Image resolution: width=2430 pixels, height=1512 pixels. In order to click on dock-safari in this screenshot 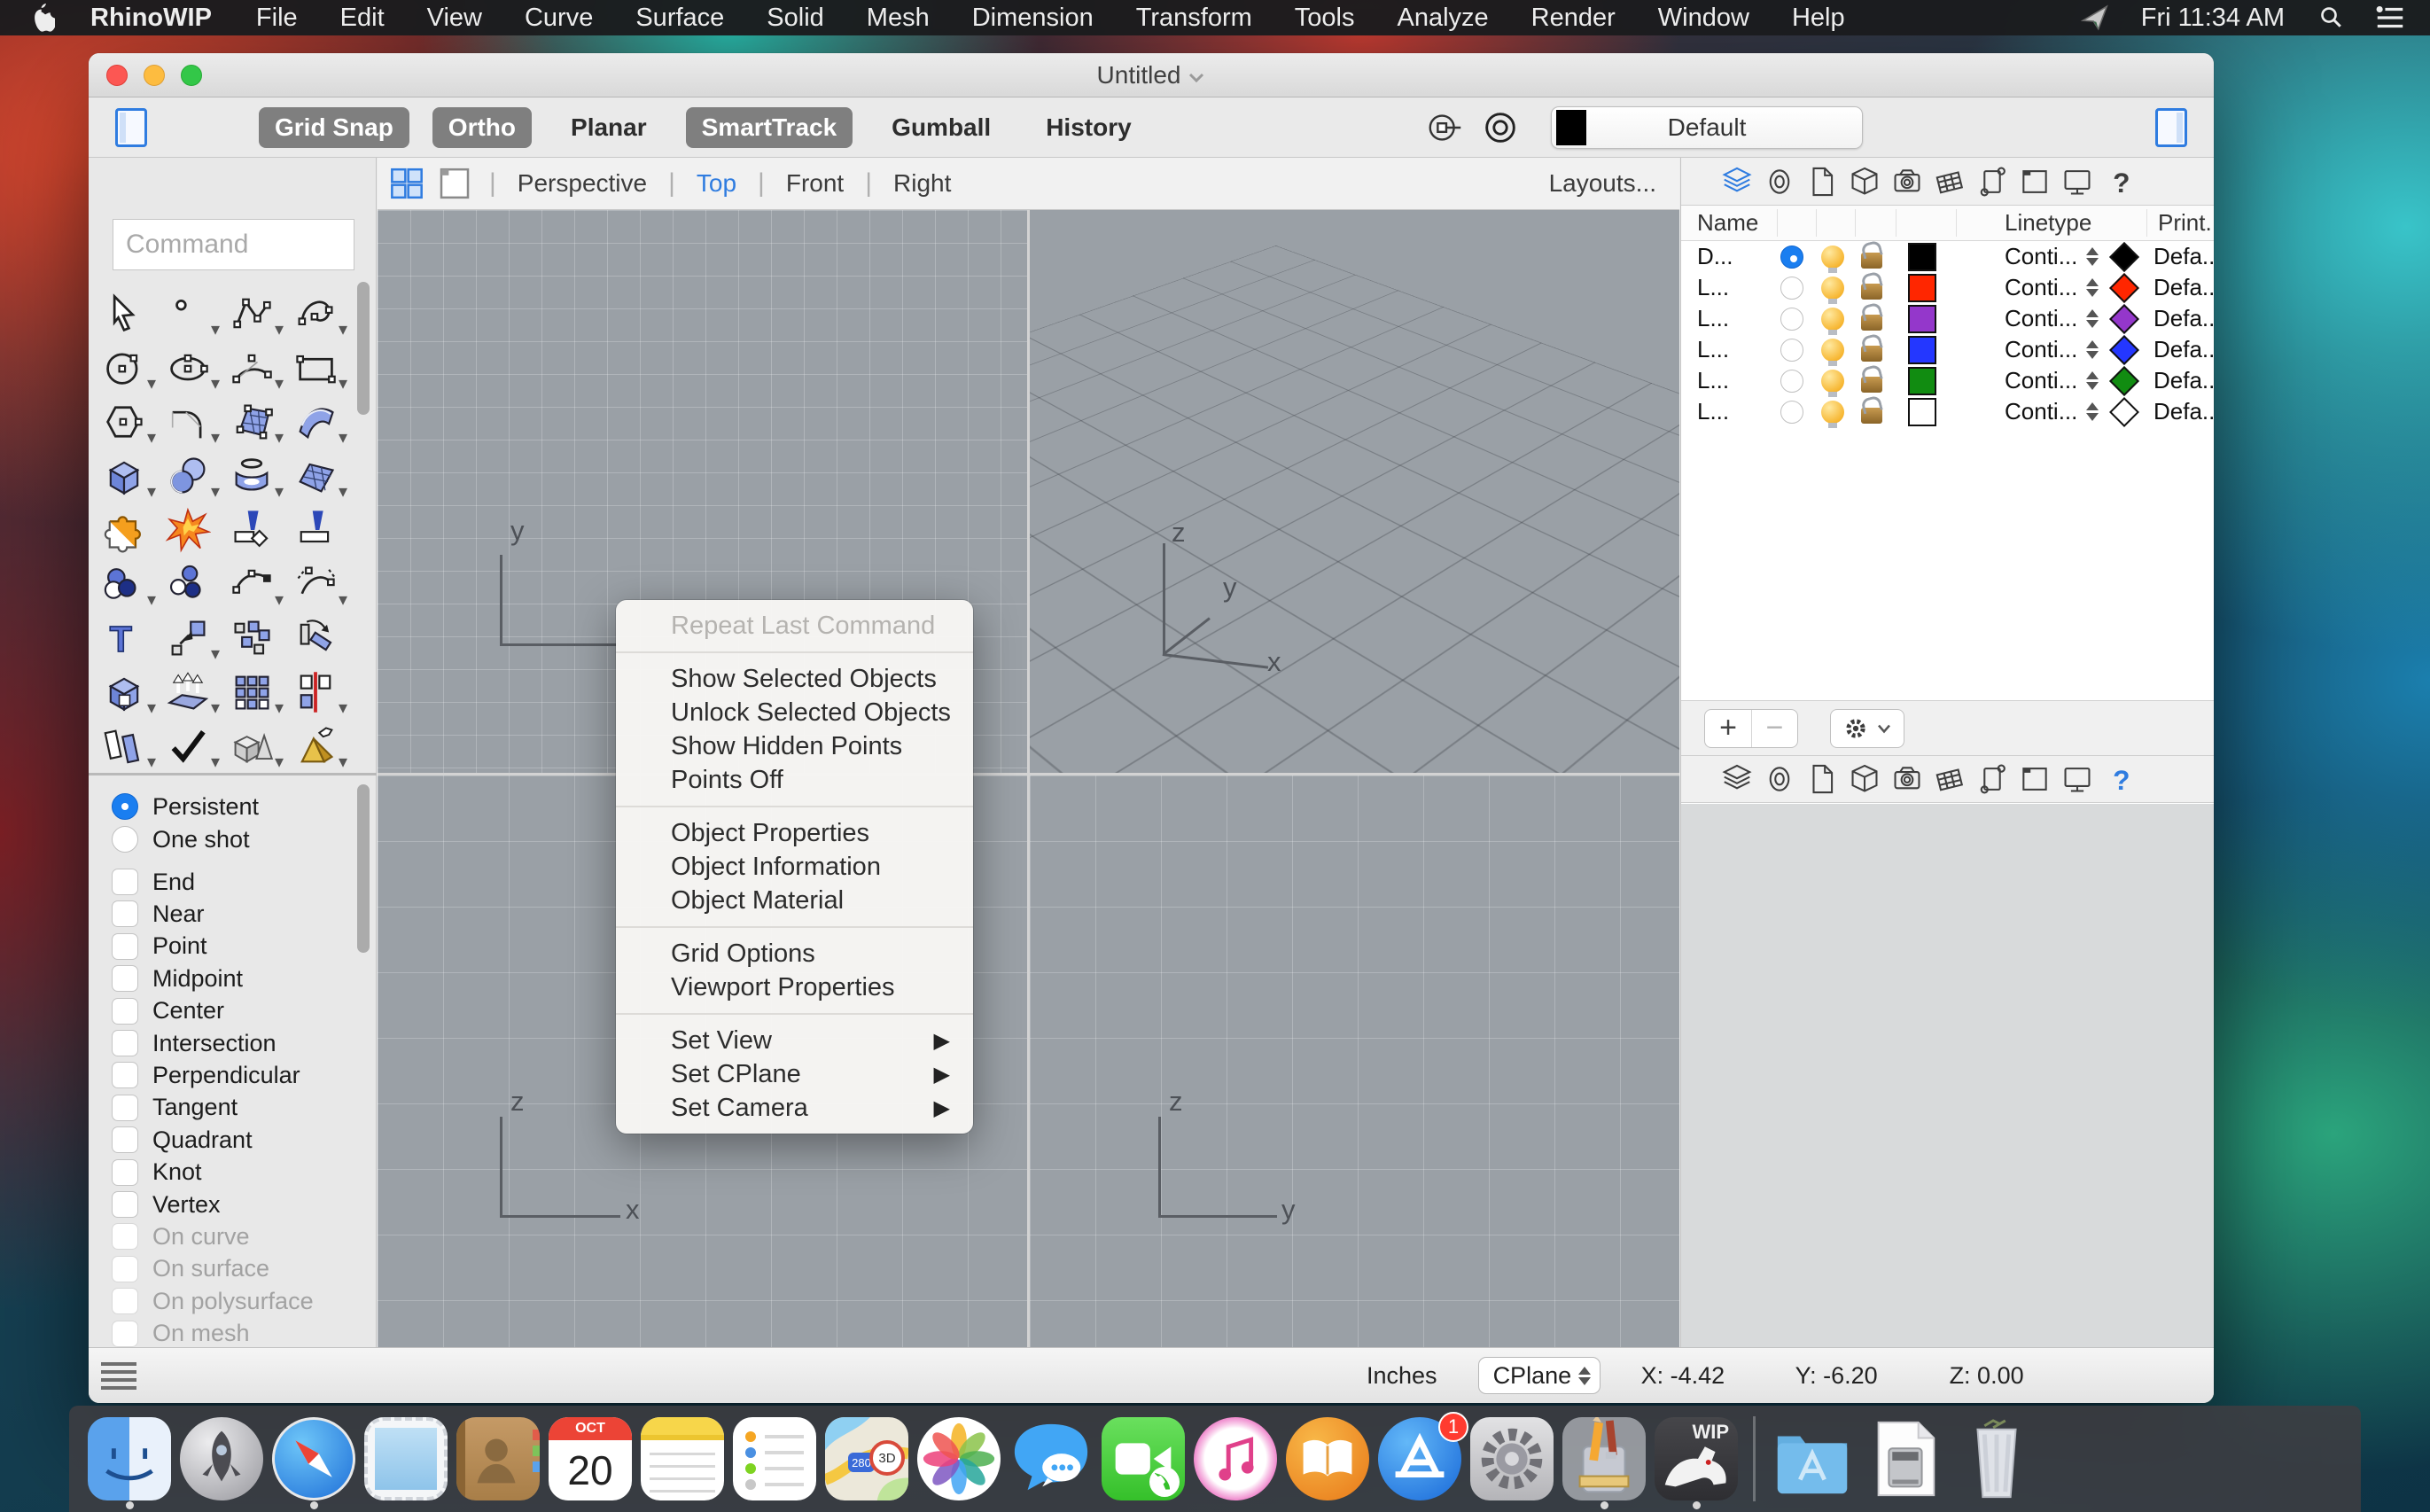, I will do `click(314, 1459)`.